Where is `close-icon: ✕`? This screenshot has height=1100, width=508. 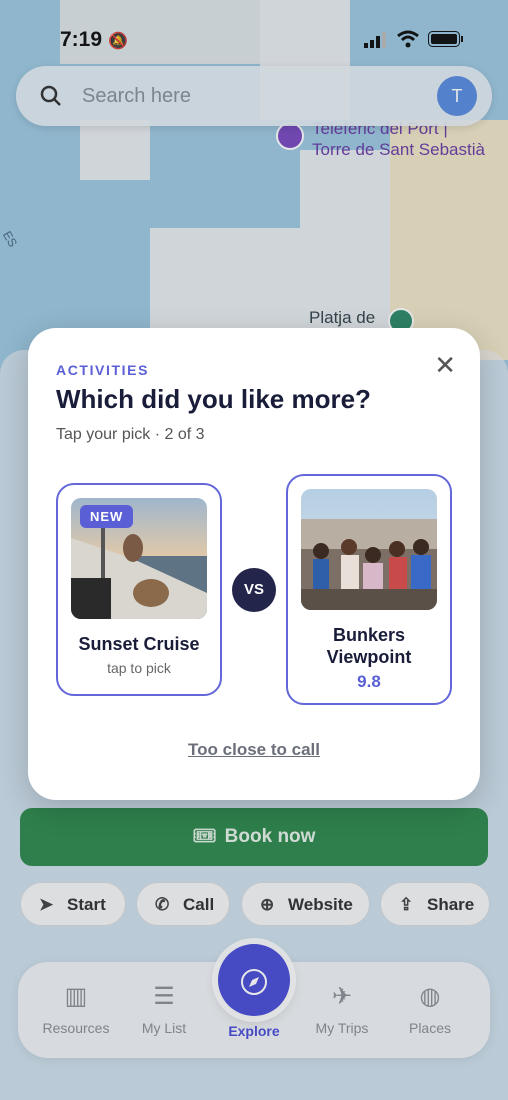 close-icon: ✕ is located at coordinates (445, 365).